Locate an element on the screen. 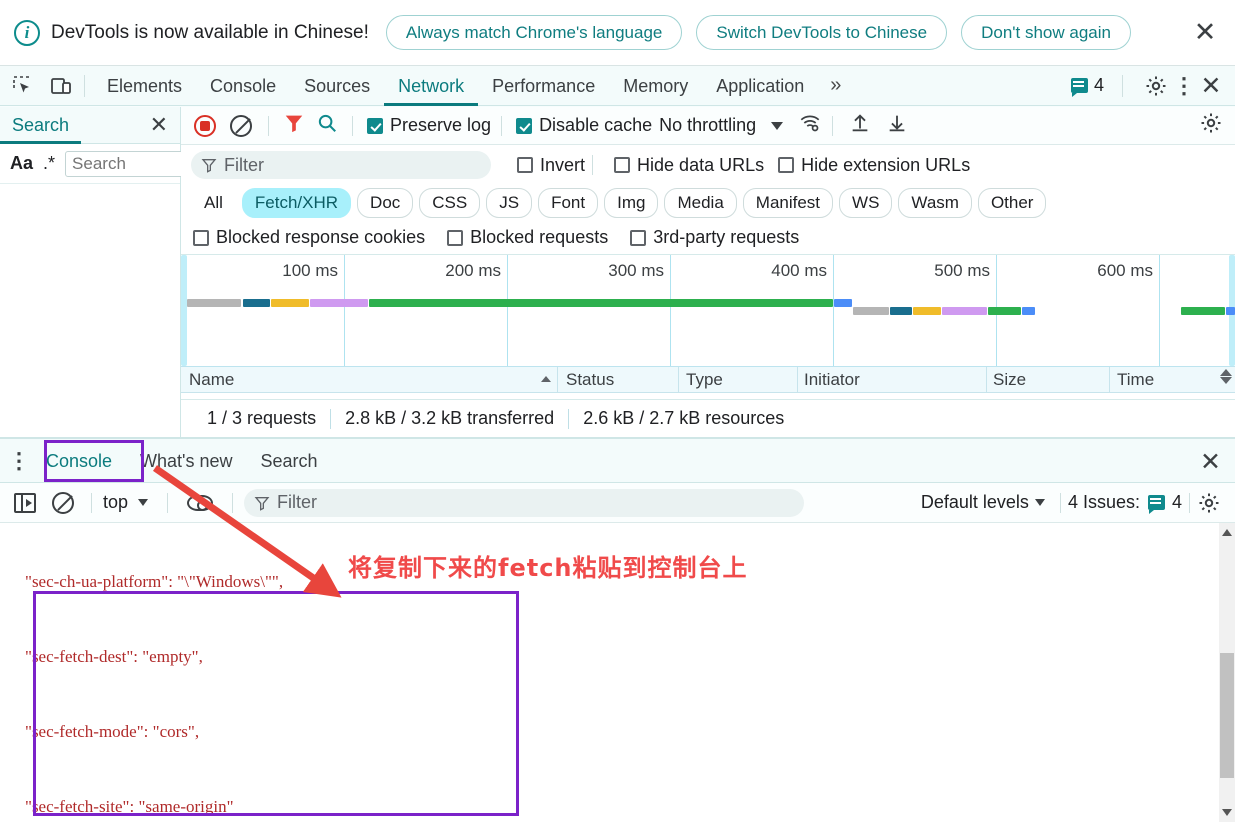 The image size is (1235, 822). disable-cache-label: Disable cache is located at coordinates (595, 125).